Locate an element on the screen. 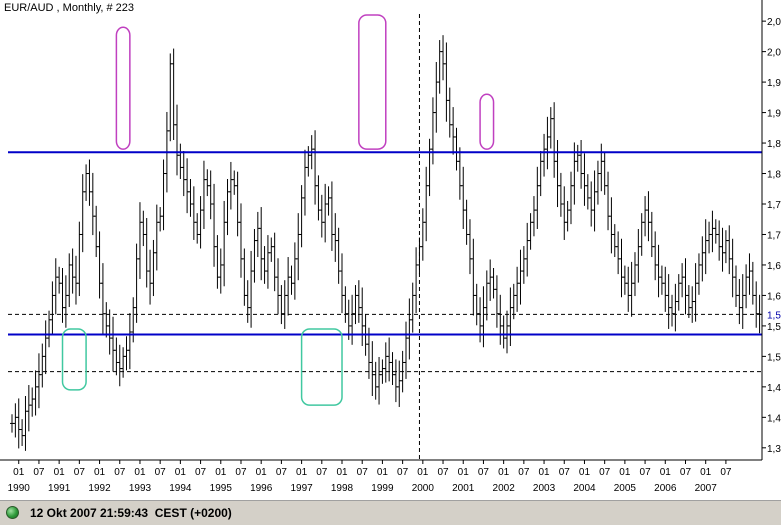 The width and height of the screenshot is (781, 525). status-date-time: 12 Okt 2007 21:59:43 is located at coordinates (89, 513).